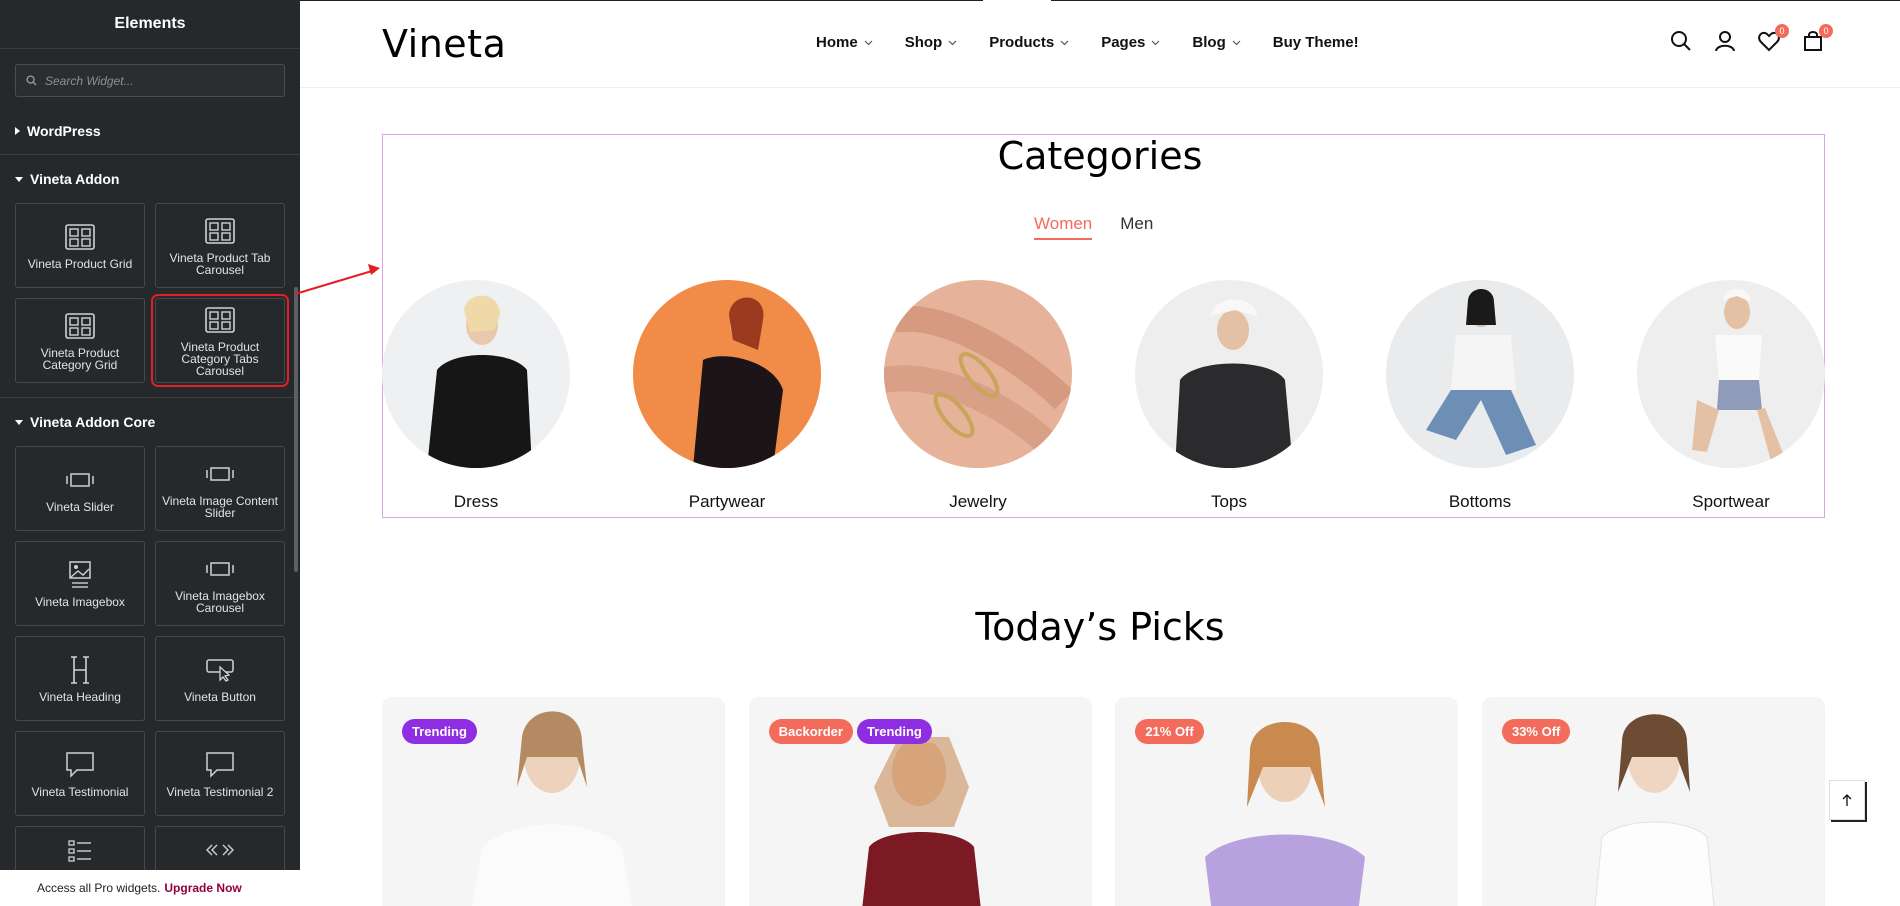  Describe the element at coordinates (1136, 227) in the screenshot. I see `tab-men: Men` at that location.